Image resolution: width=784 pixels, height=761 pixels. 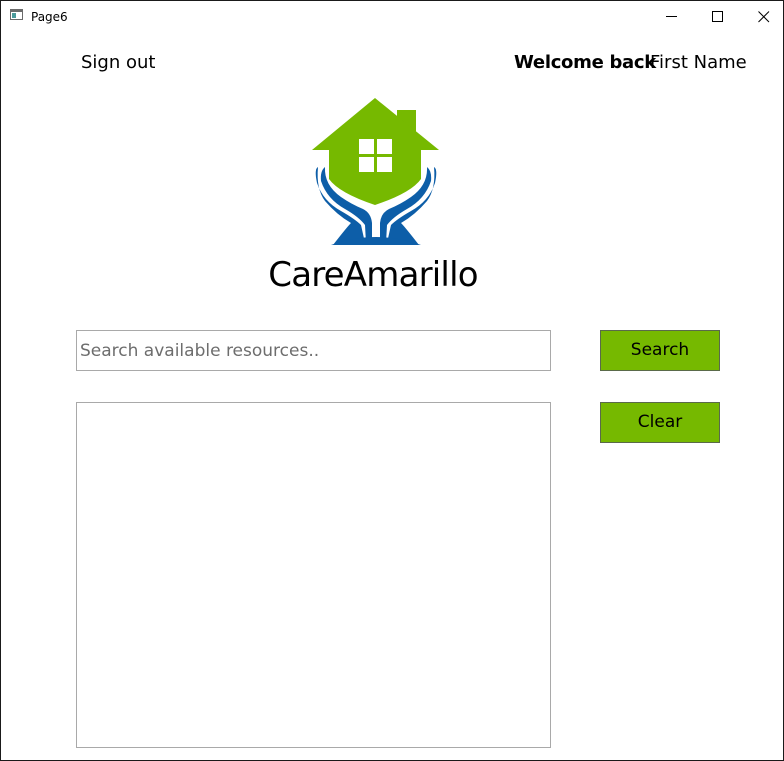 I want to click on title-bar: Page6, so click(x=392, y=16).